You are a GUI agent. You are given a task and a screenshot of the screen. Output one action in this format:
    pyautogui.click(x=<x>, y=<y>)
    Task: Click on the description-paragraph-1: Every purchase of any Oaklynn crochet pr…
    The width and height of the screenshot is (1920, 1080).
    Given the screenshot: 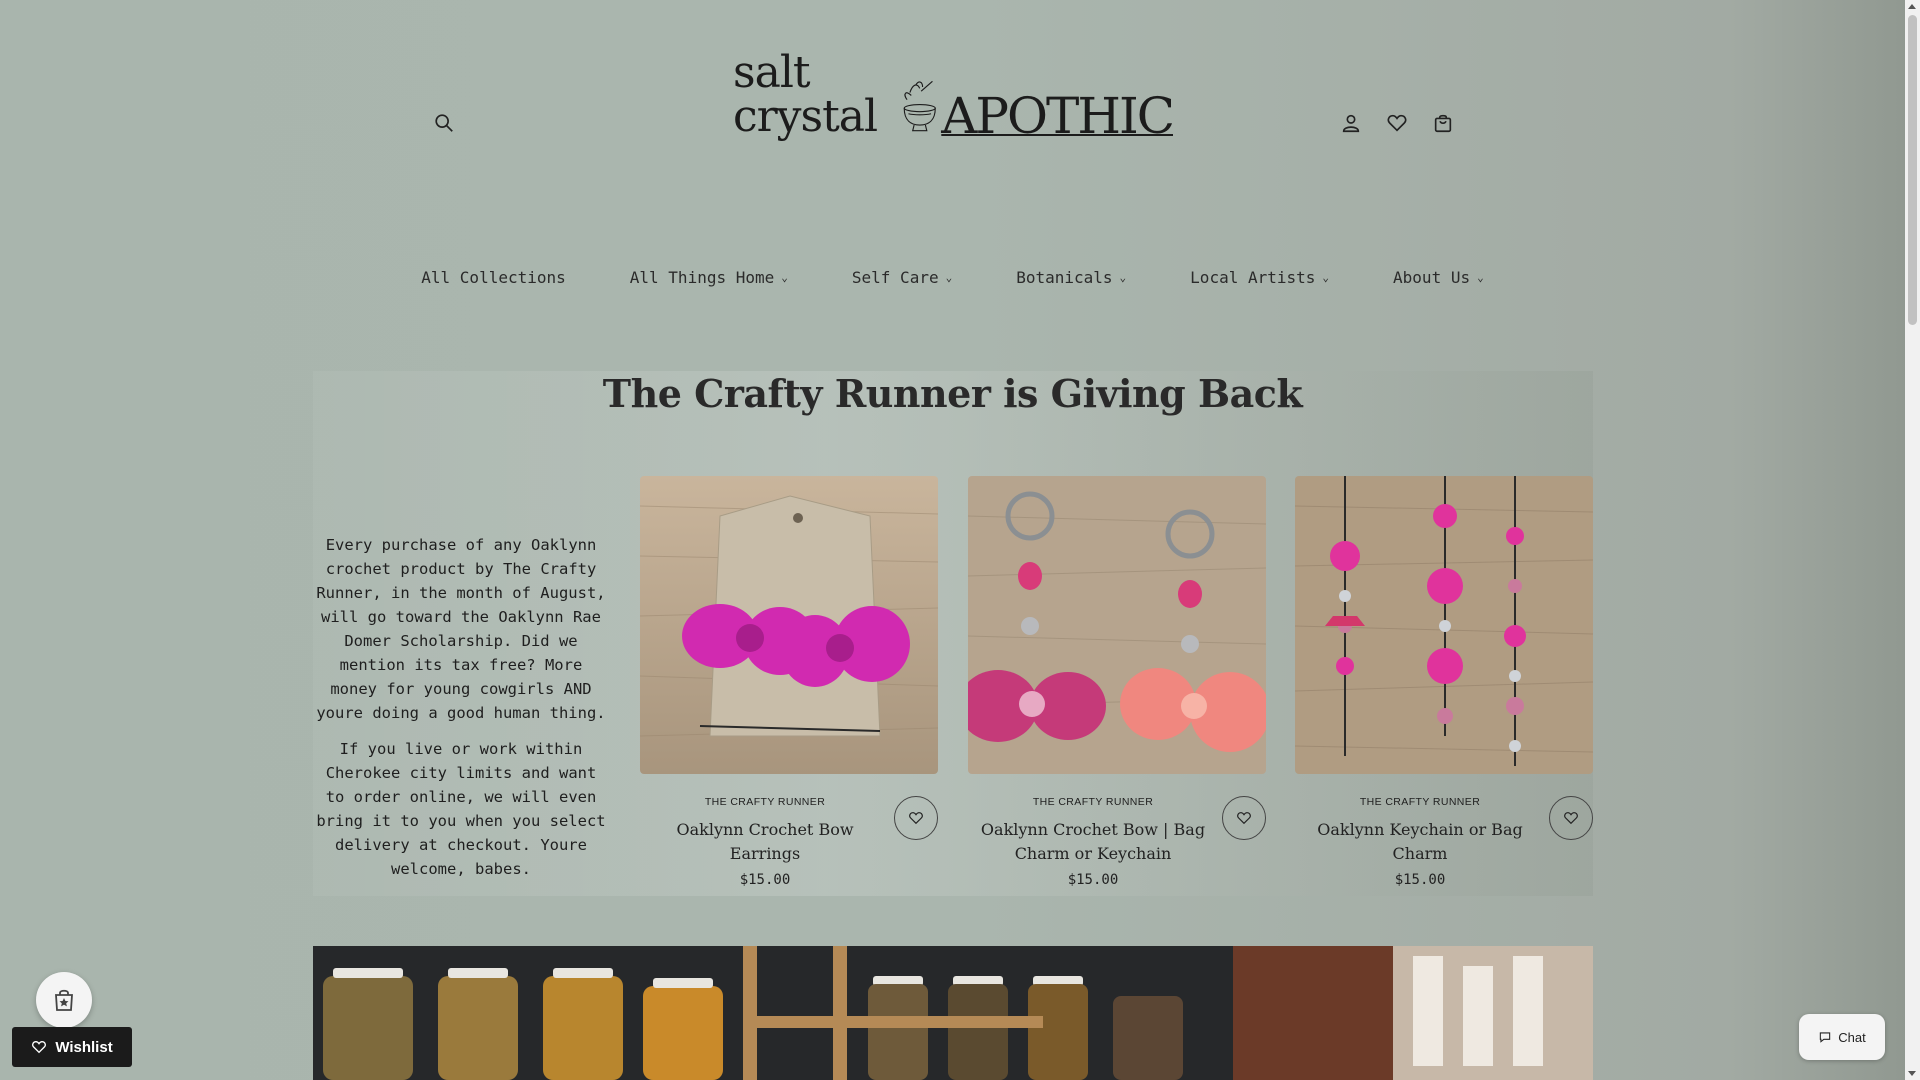 What is the action you would take?
    pyautogui.click(x=461, y=629)
    